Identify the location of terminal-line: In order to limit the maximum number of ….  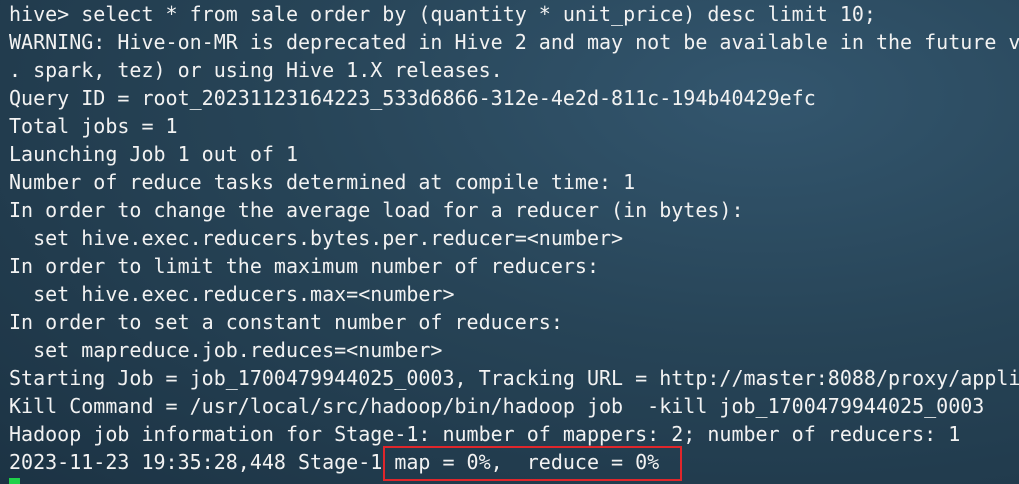
(304, 266).